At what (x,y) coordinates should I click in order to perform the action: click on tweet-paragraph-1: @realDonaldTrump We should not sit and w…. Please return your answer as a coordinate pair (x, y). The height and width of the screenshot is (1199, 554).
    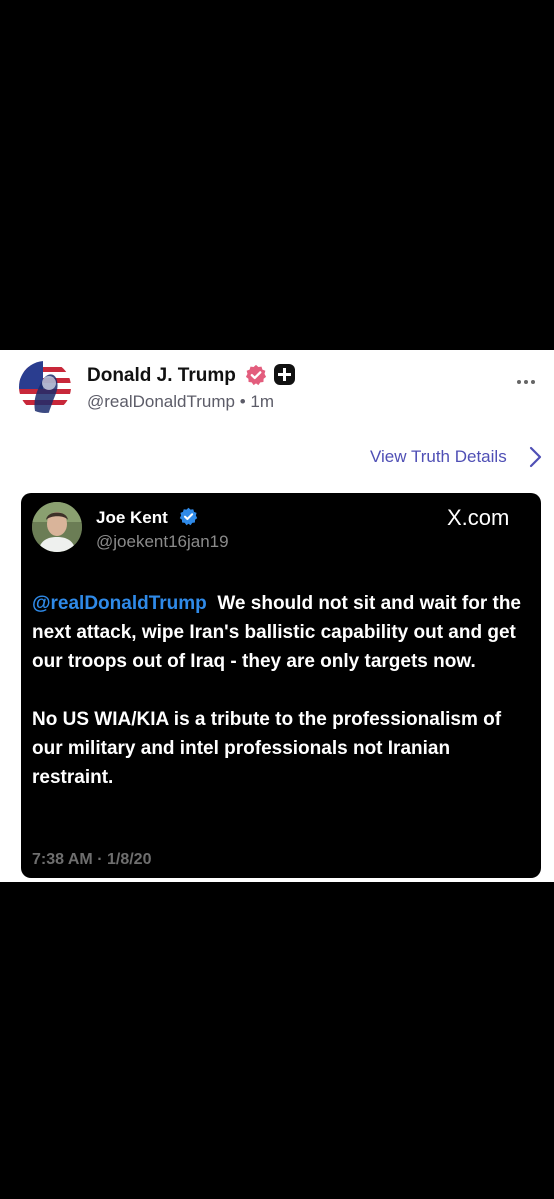
    Looking at the image, I should click on (282, 632).